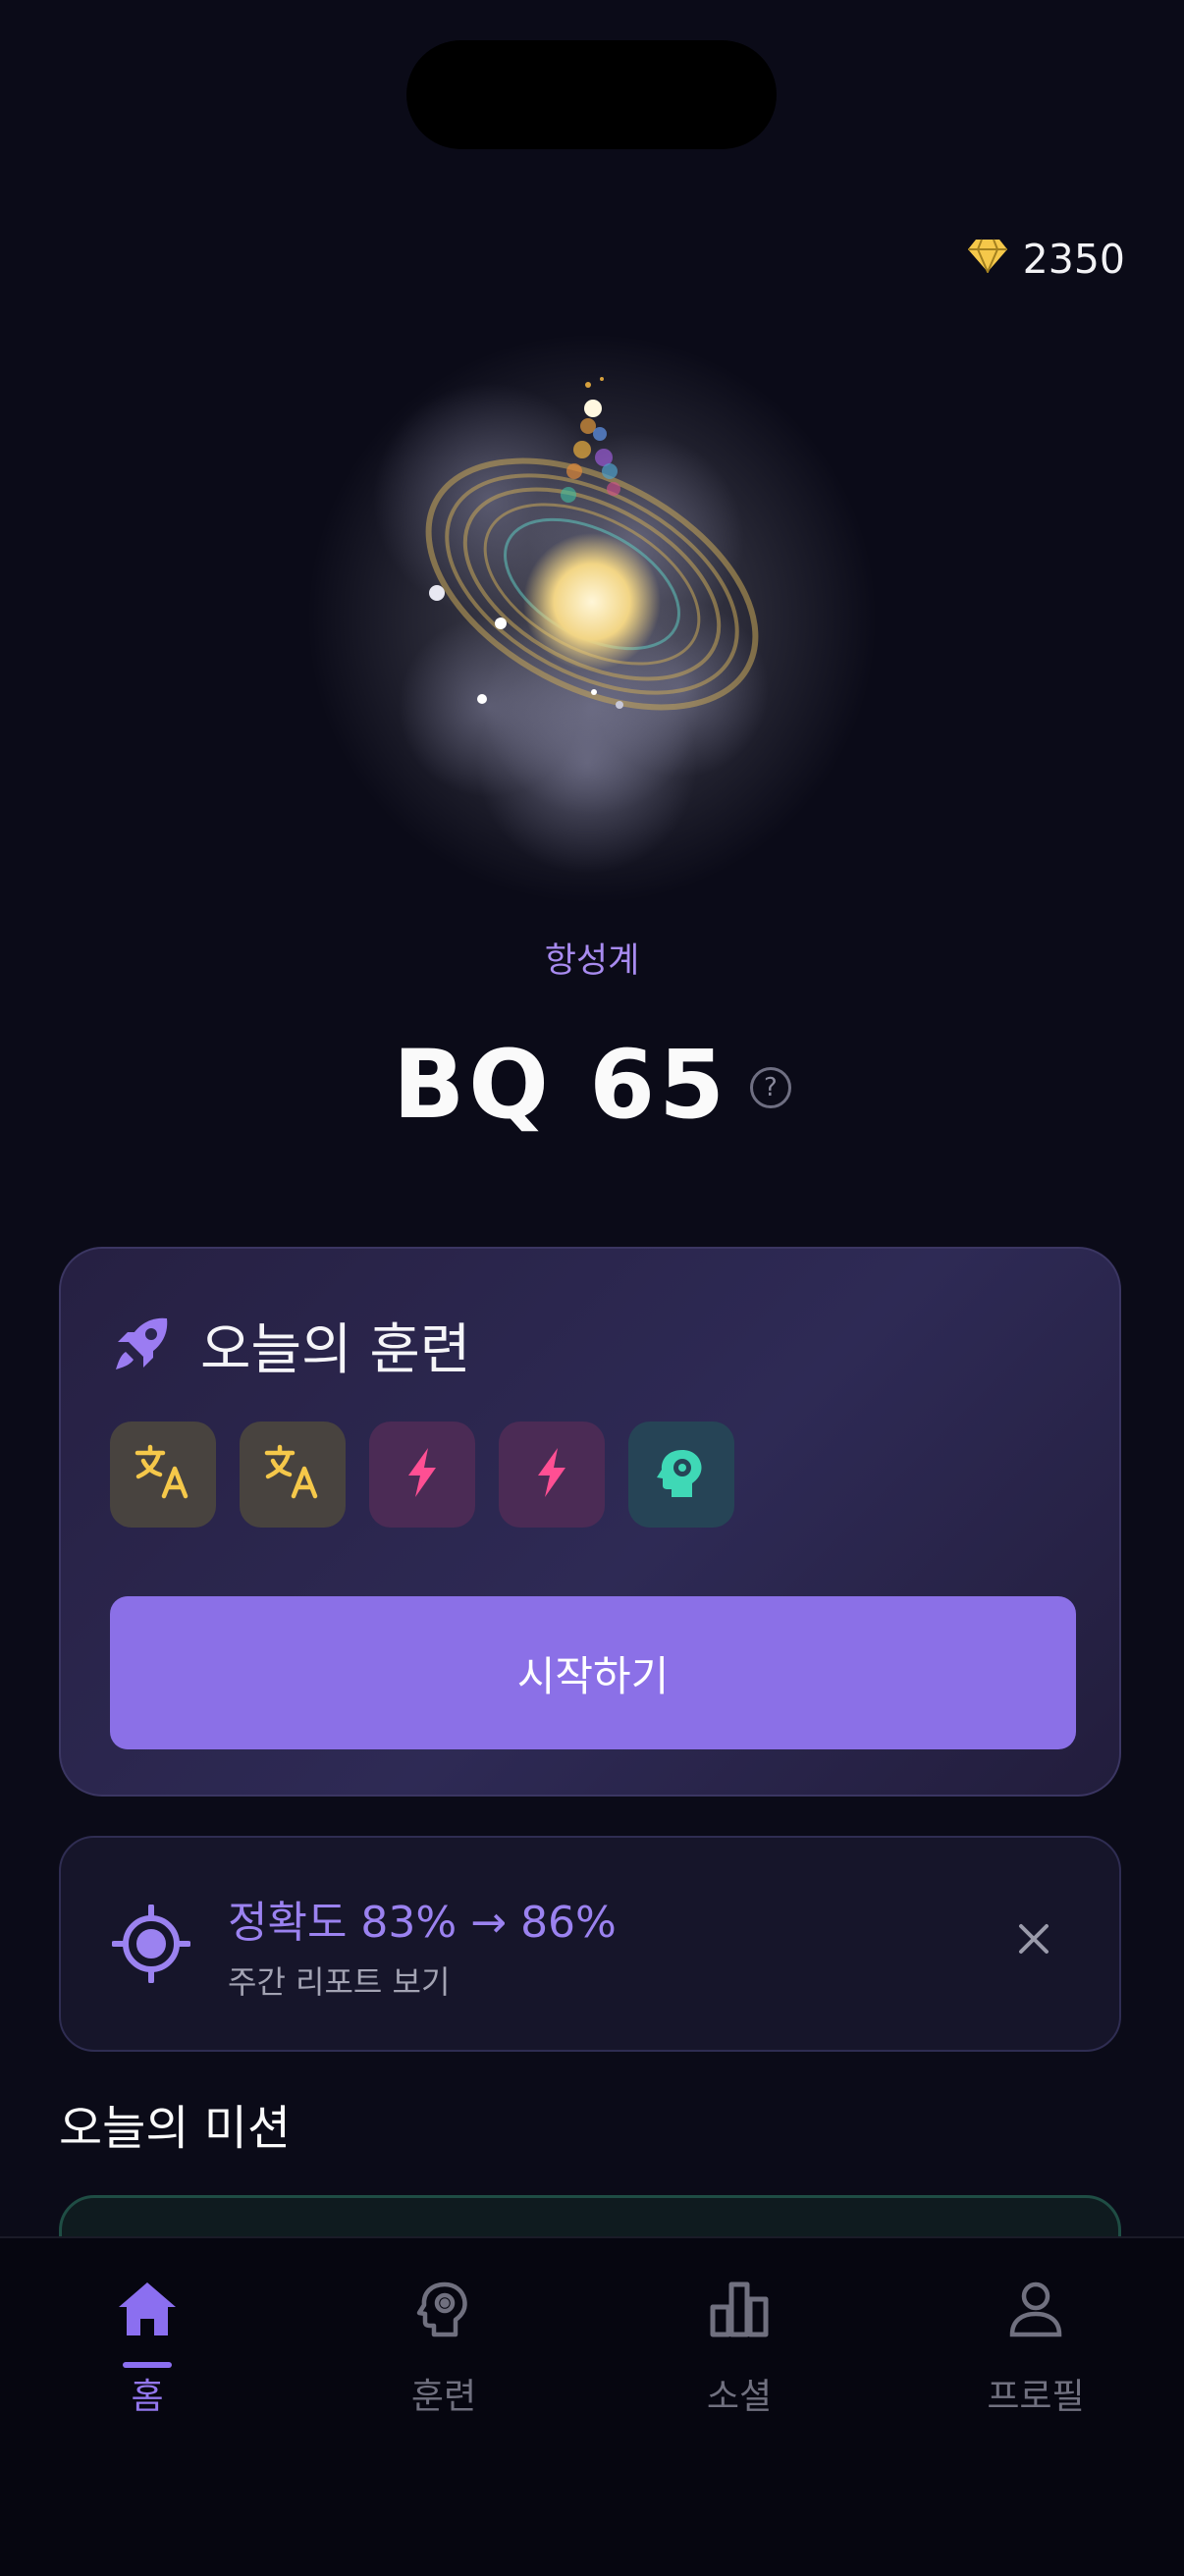 The height and width of the screenshot is (2576, 1184). I want to click on bar-chart-icon, so click(739, 2311).